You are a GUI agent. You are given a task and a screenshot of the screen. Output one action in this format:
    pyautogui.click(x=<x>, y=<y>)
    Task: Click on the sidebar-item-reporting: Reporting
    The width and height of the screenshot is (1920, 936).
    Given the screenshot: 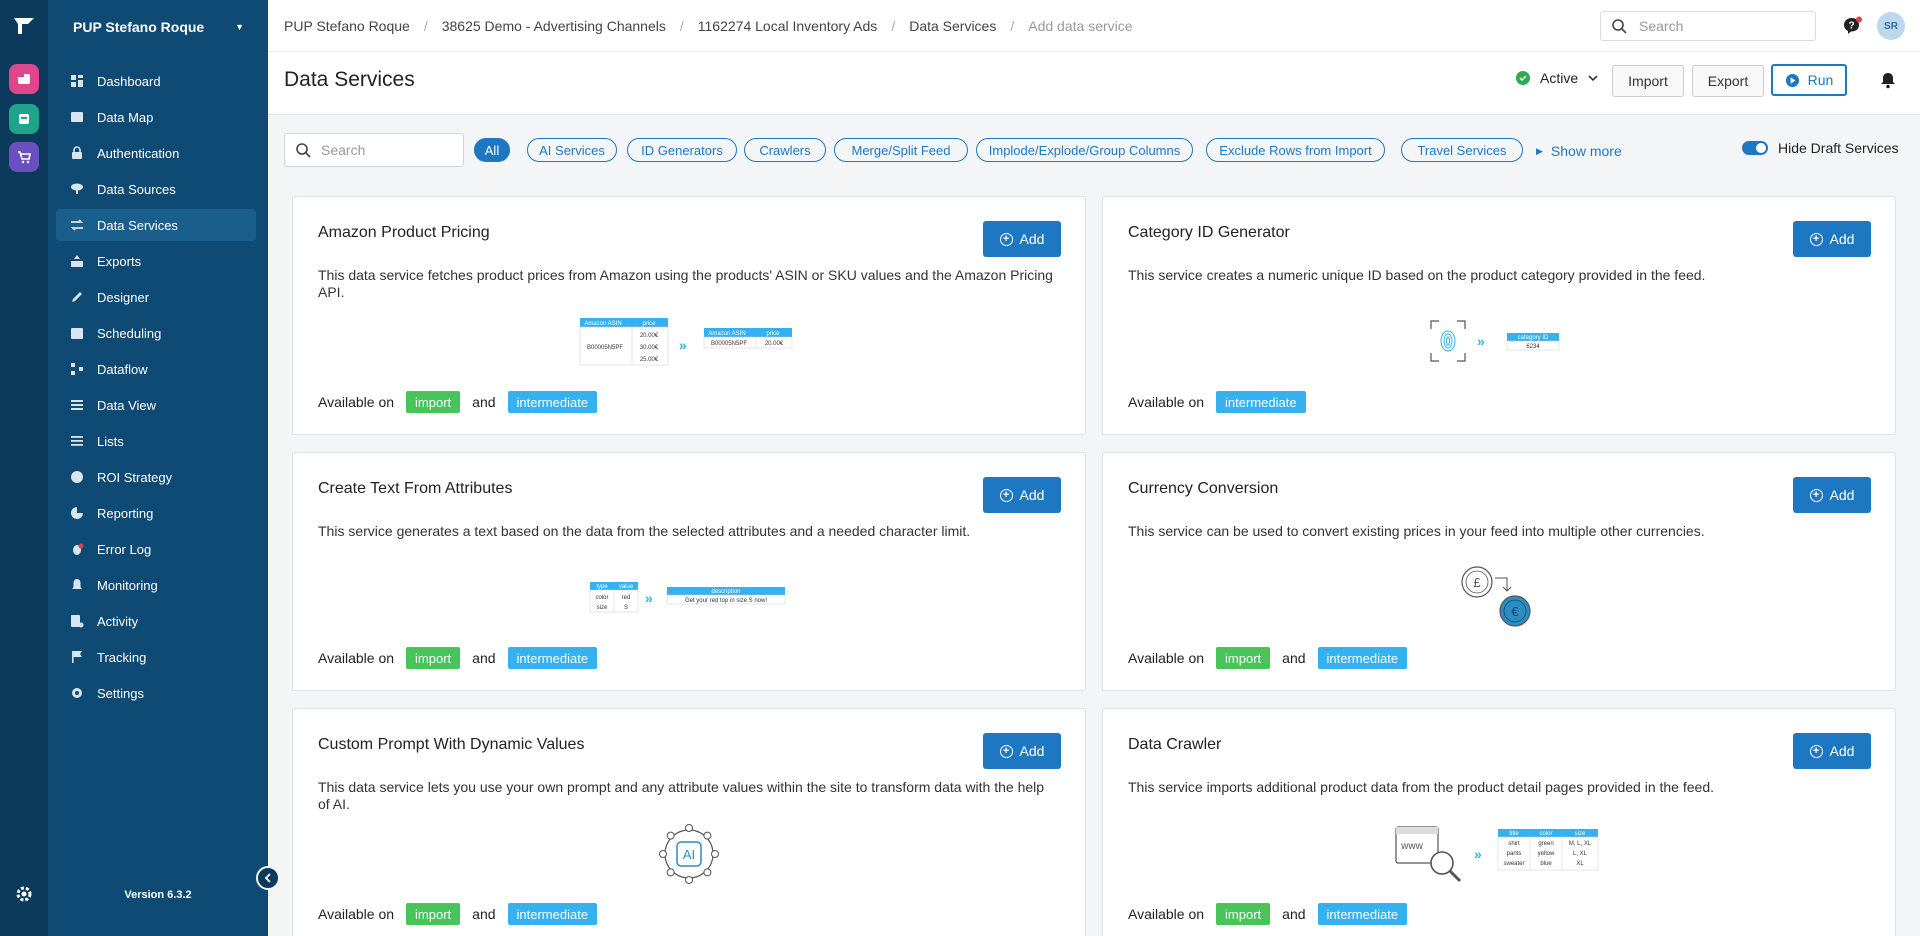 What is the action you would take?
    pyautogui.click(x=156, y=513)
    